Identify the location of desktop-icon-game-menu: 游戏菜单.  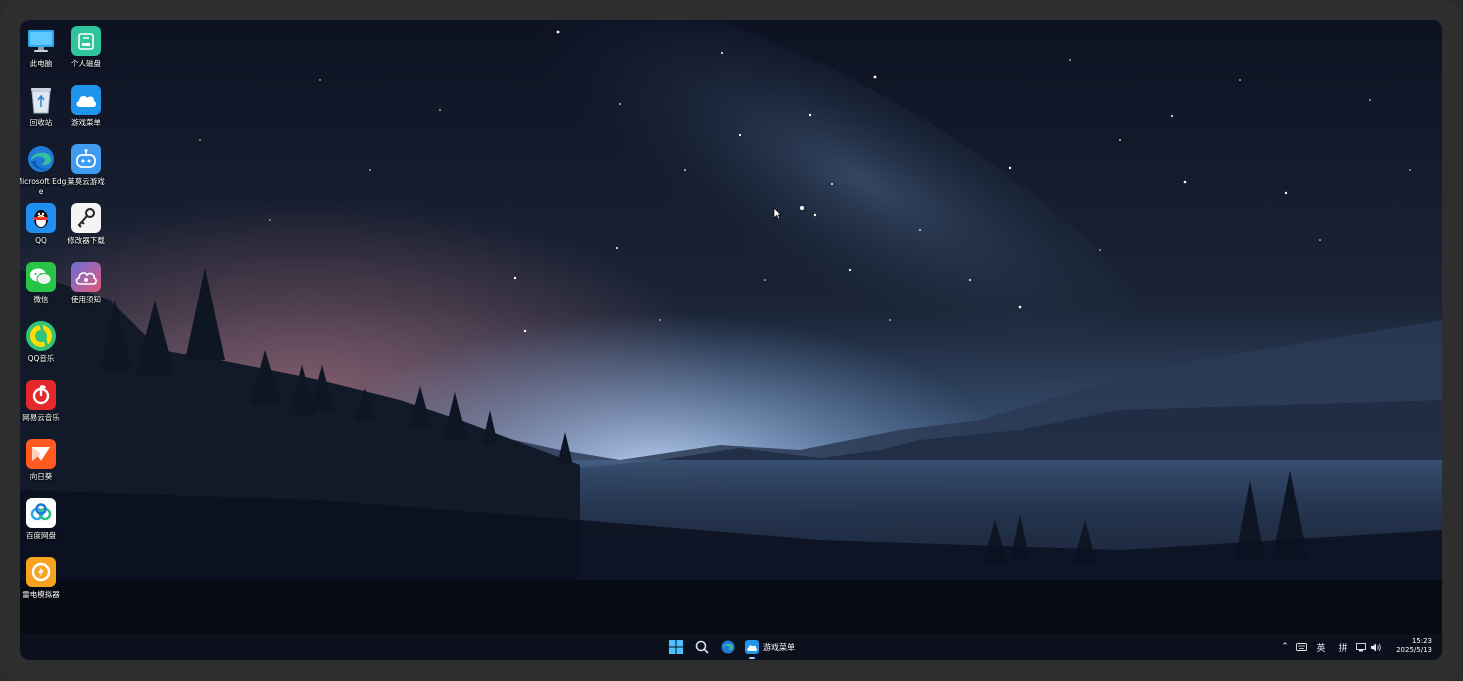
(86, 103).